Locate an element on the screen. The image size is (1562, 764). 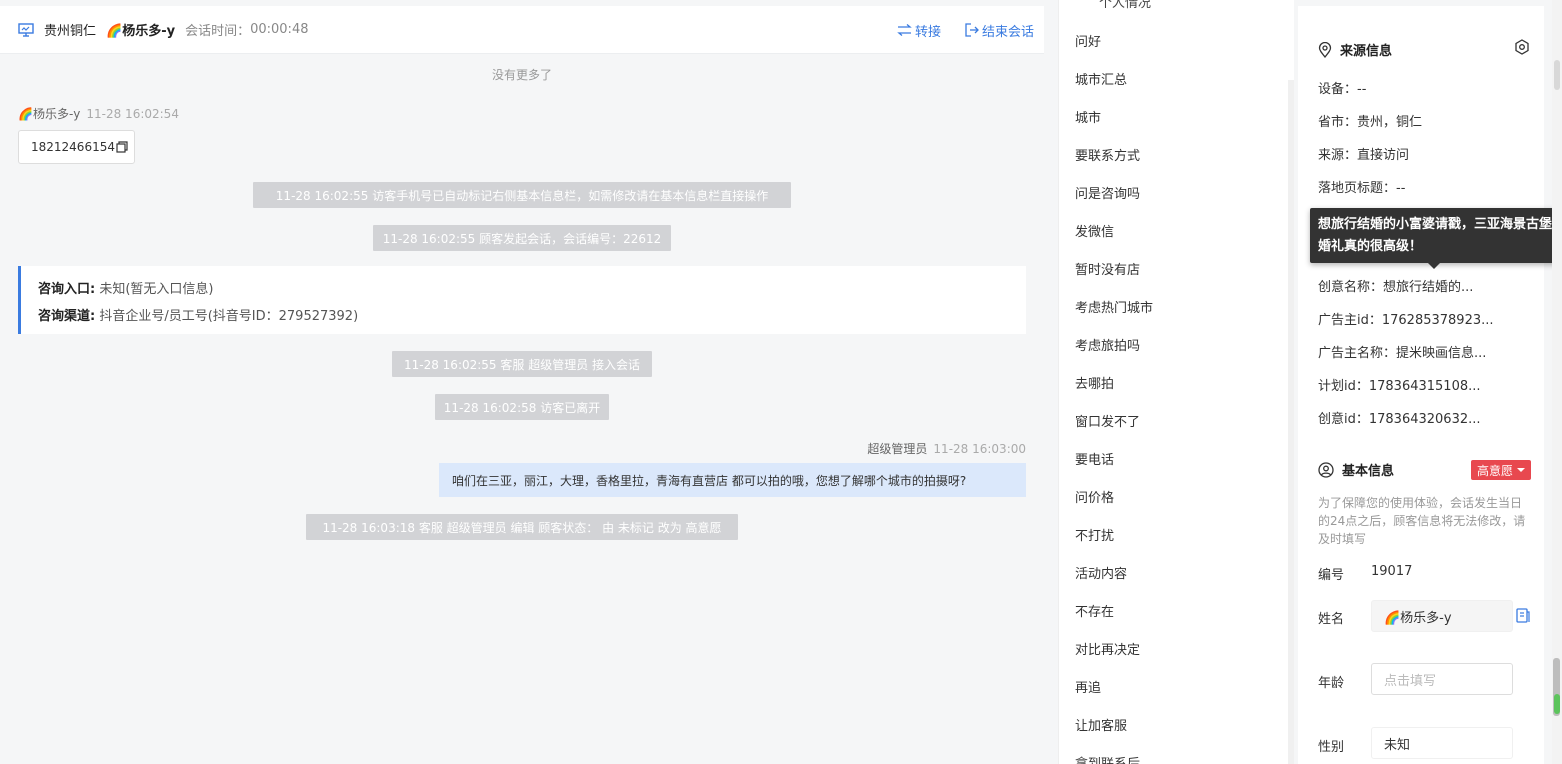
copy-icon is located at coordinates (122, 147).